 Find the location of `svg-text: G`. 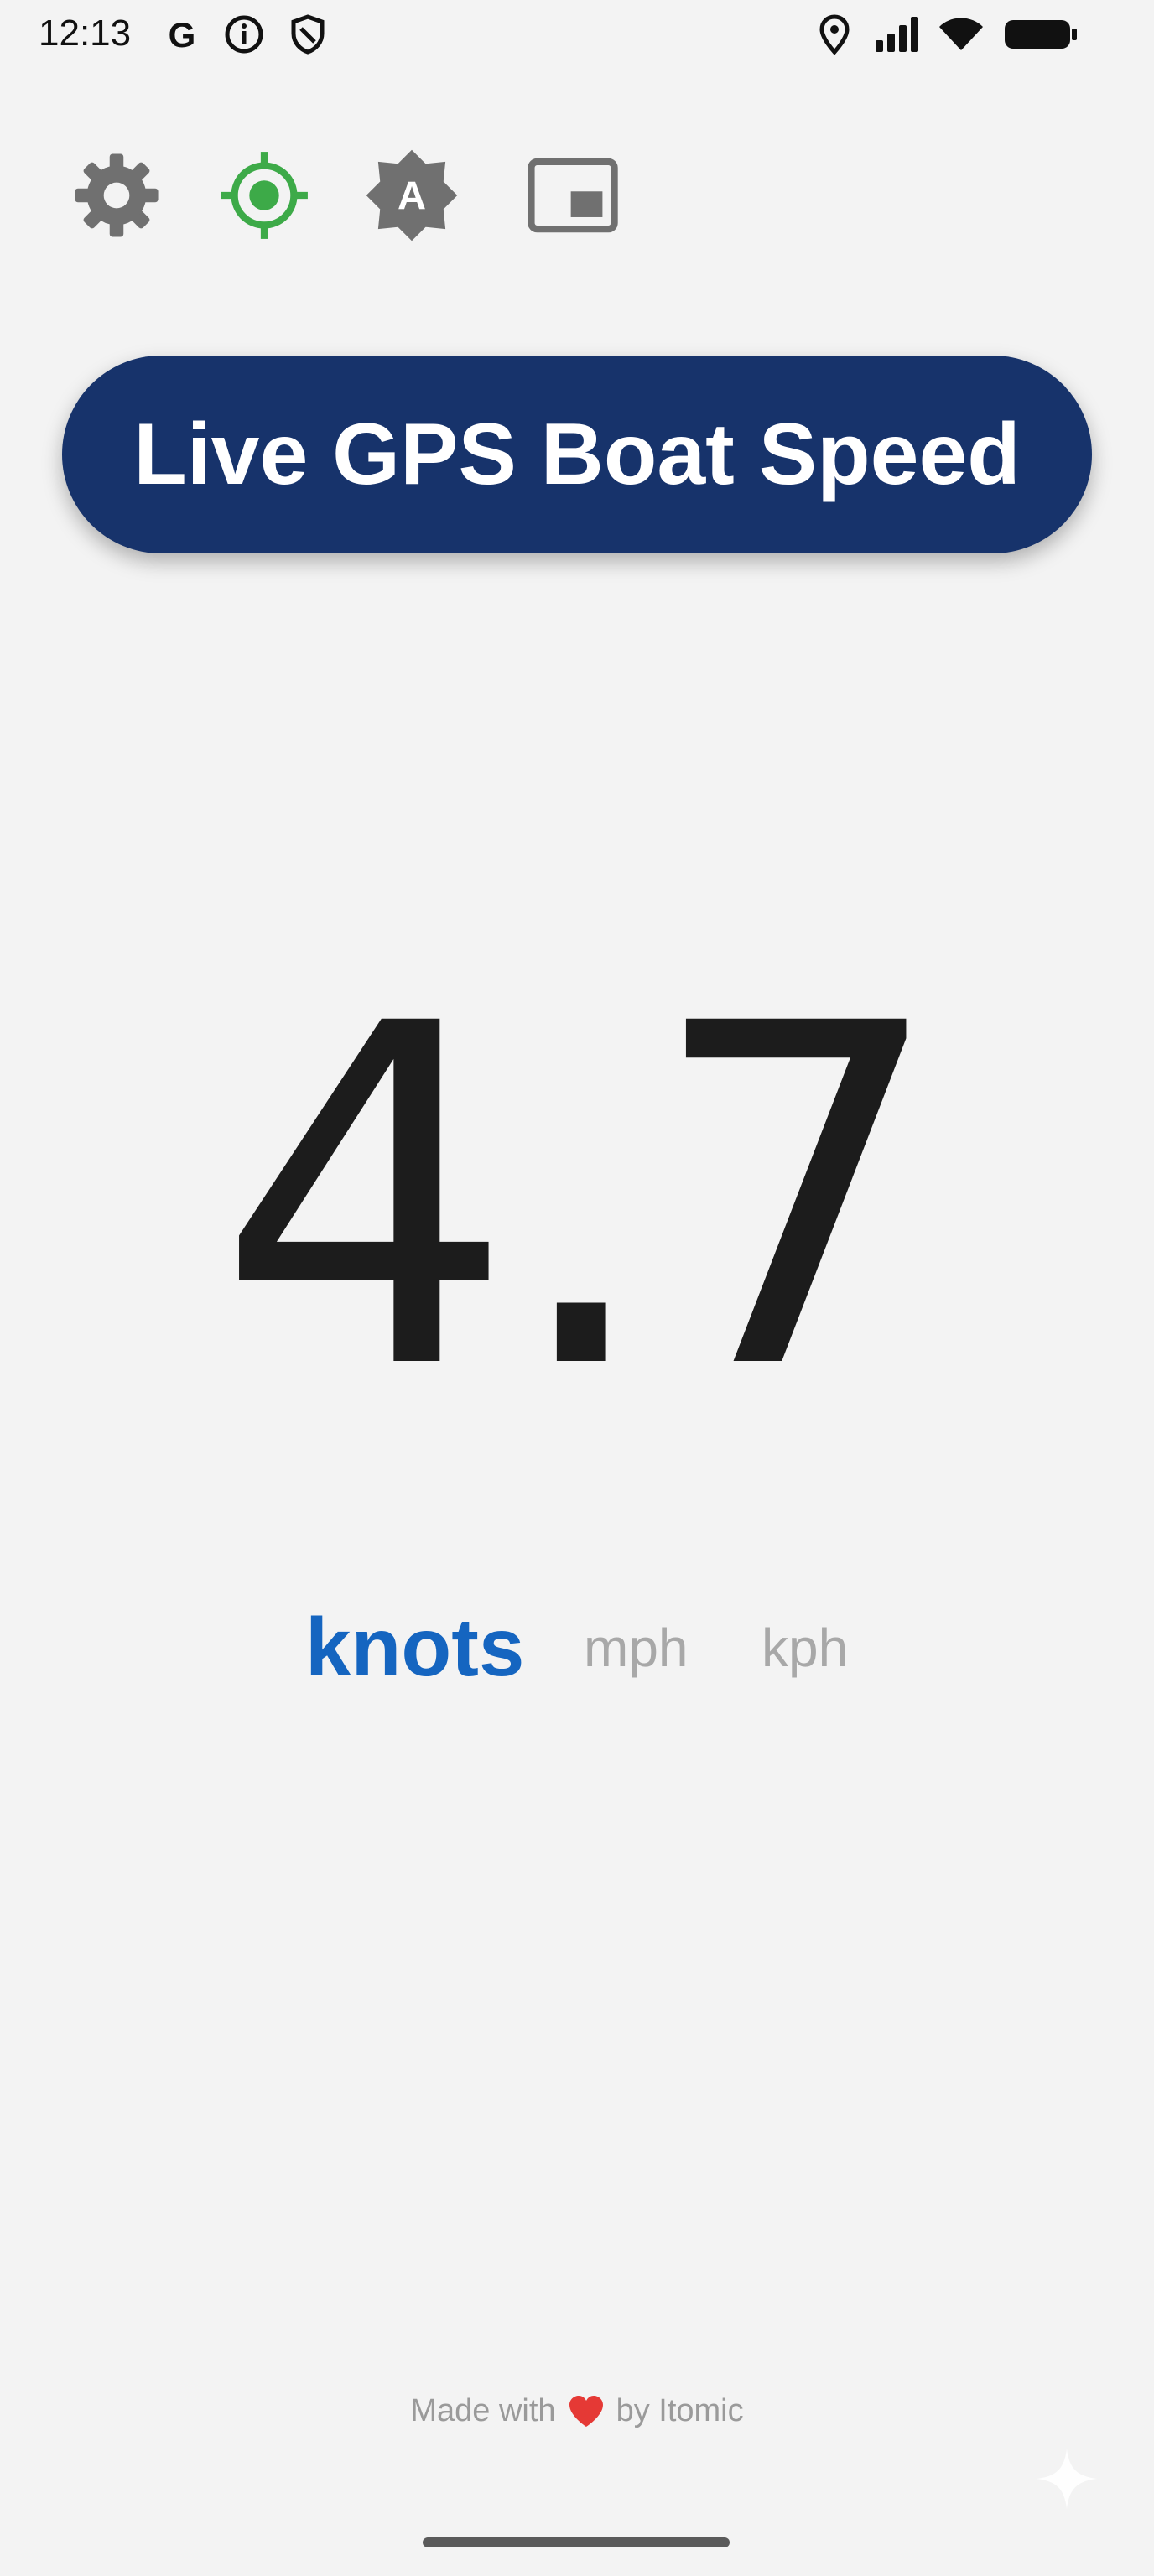

svg-text: G is located at coordinates (182, 35).